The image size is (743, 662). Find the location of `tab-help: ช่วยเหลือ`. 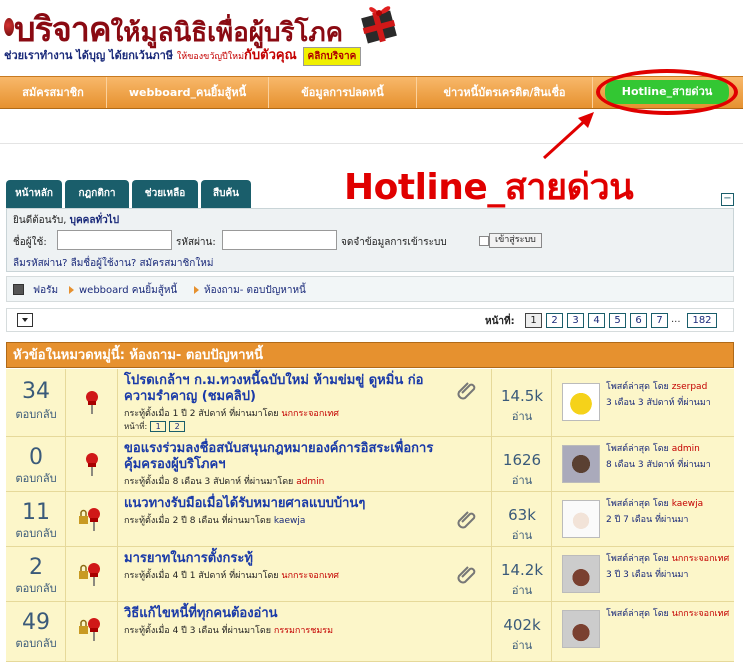

tab-help: ช่วยเหลือ is located at coordinates (165, 194).